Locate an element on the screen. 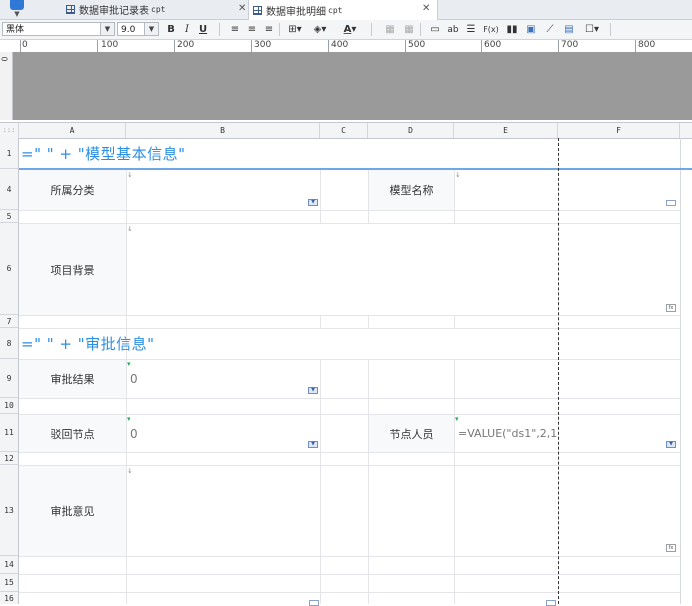 Image resolution: width=692 pixels, height=606 pixels. insert-richtext-button: ☰ is located at coordinates (471, 29).